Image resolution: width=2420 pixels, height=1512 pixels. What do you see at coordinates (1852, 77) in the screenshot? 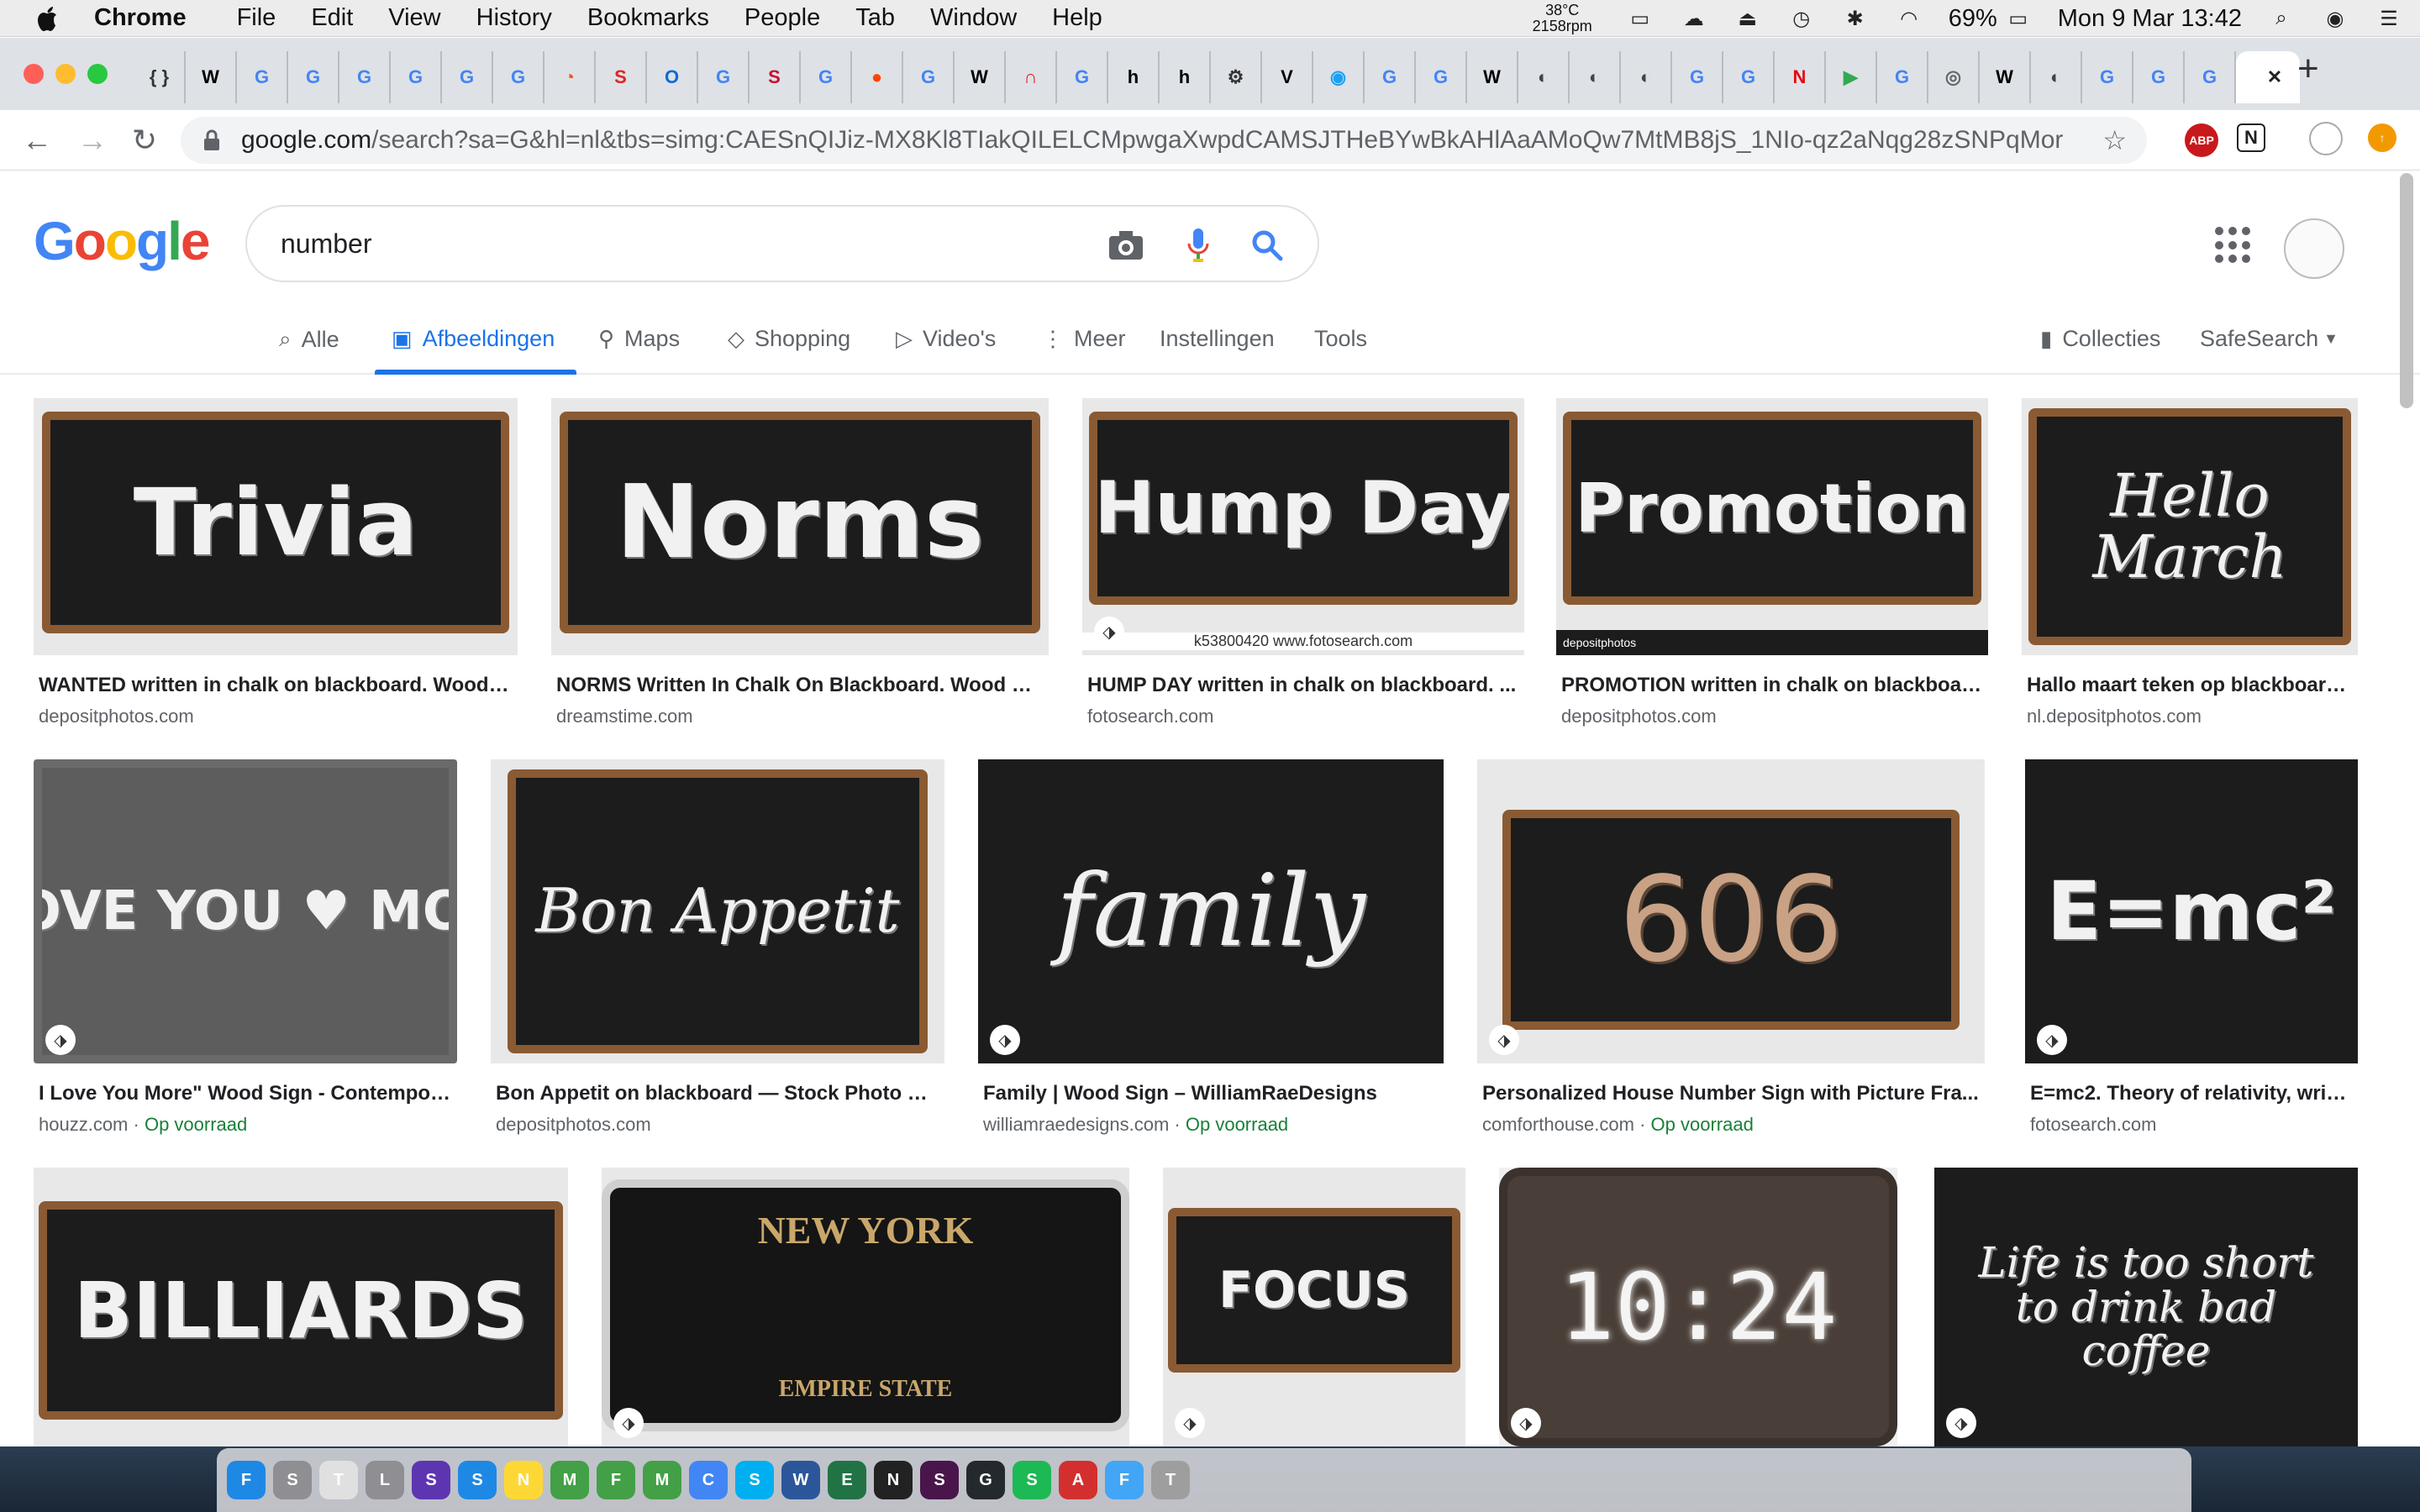
I see `browser-tab: ▶` at bounding box center [1852, 77].